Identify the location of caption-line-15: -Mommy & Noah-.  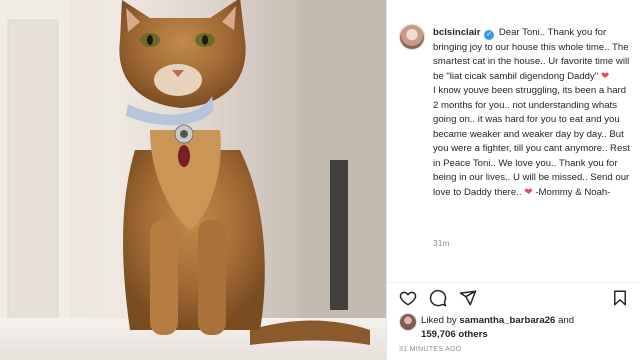
(573, 192).